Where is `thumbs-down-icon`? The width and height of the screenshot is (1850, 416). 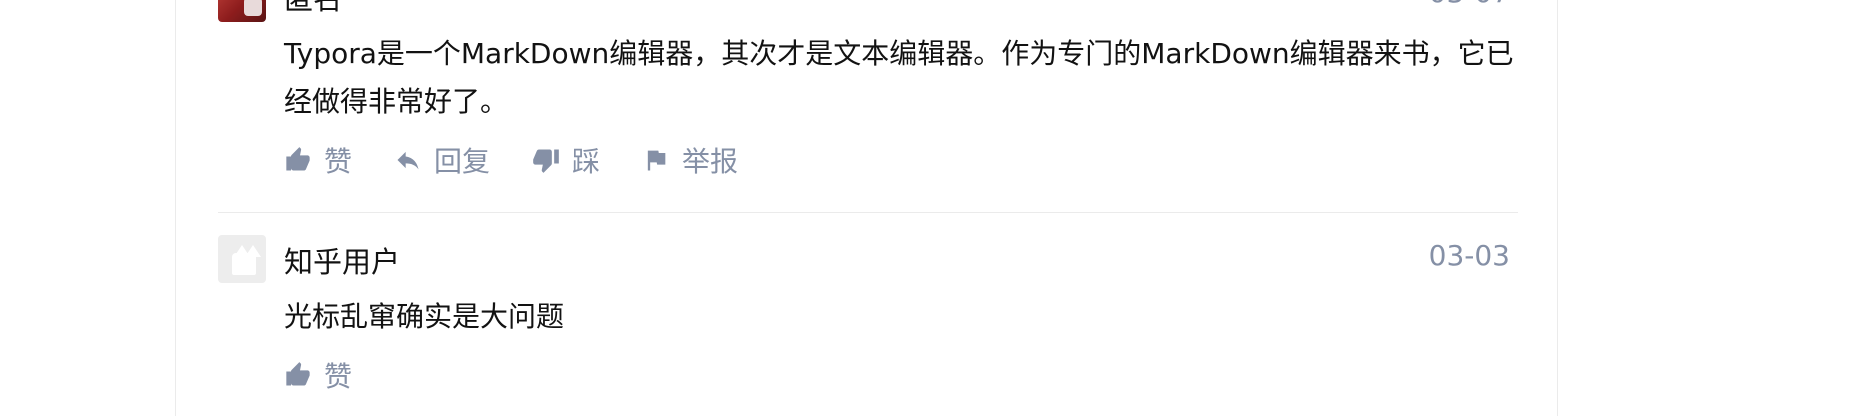 thumbs-down-icon is located at coordinates (546, 161).